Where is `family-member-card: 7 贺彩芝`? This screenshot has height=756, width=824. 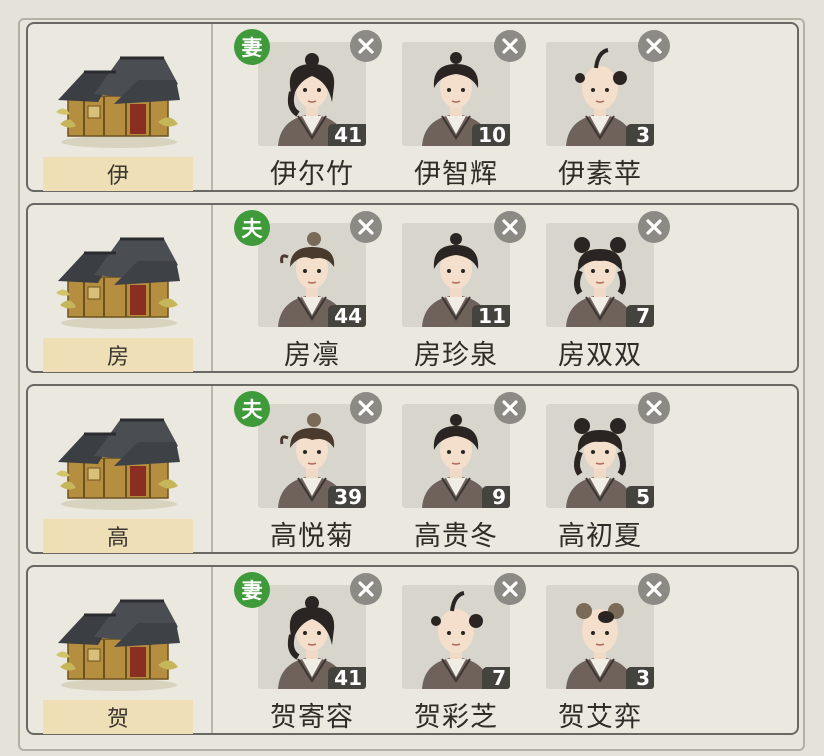
family-member-card: 7 贺彩芝 is located at coordinates (454, 650).